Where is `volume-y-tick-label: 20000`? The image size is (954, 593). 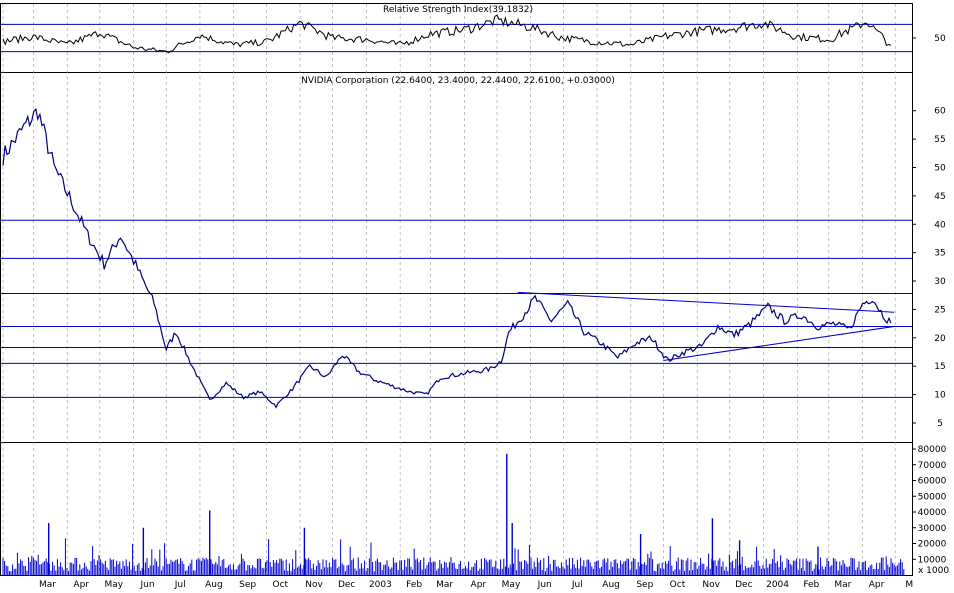 volume-y-tick-label: 20000 is located at coordinates (932, 545).